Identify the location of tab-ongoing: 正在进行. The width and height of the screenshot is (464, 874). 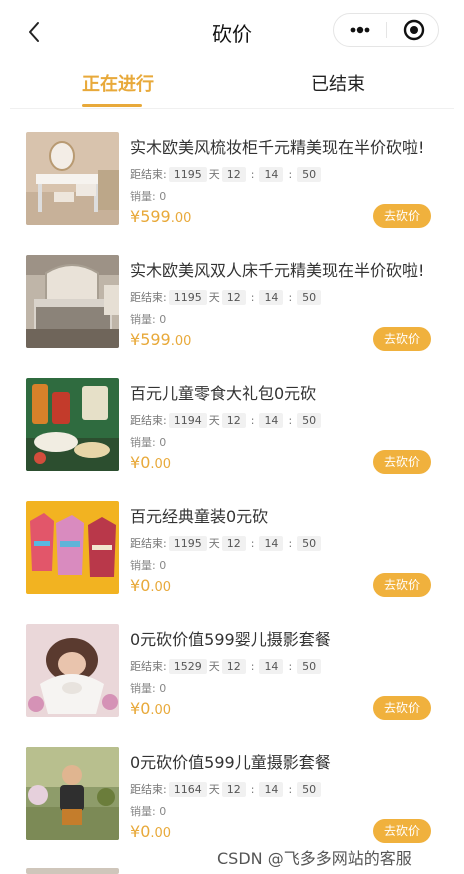
(118, 83).